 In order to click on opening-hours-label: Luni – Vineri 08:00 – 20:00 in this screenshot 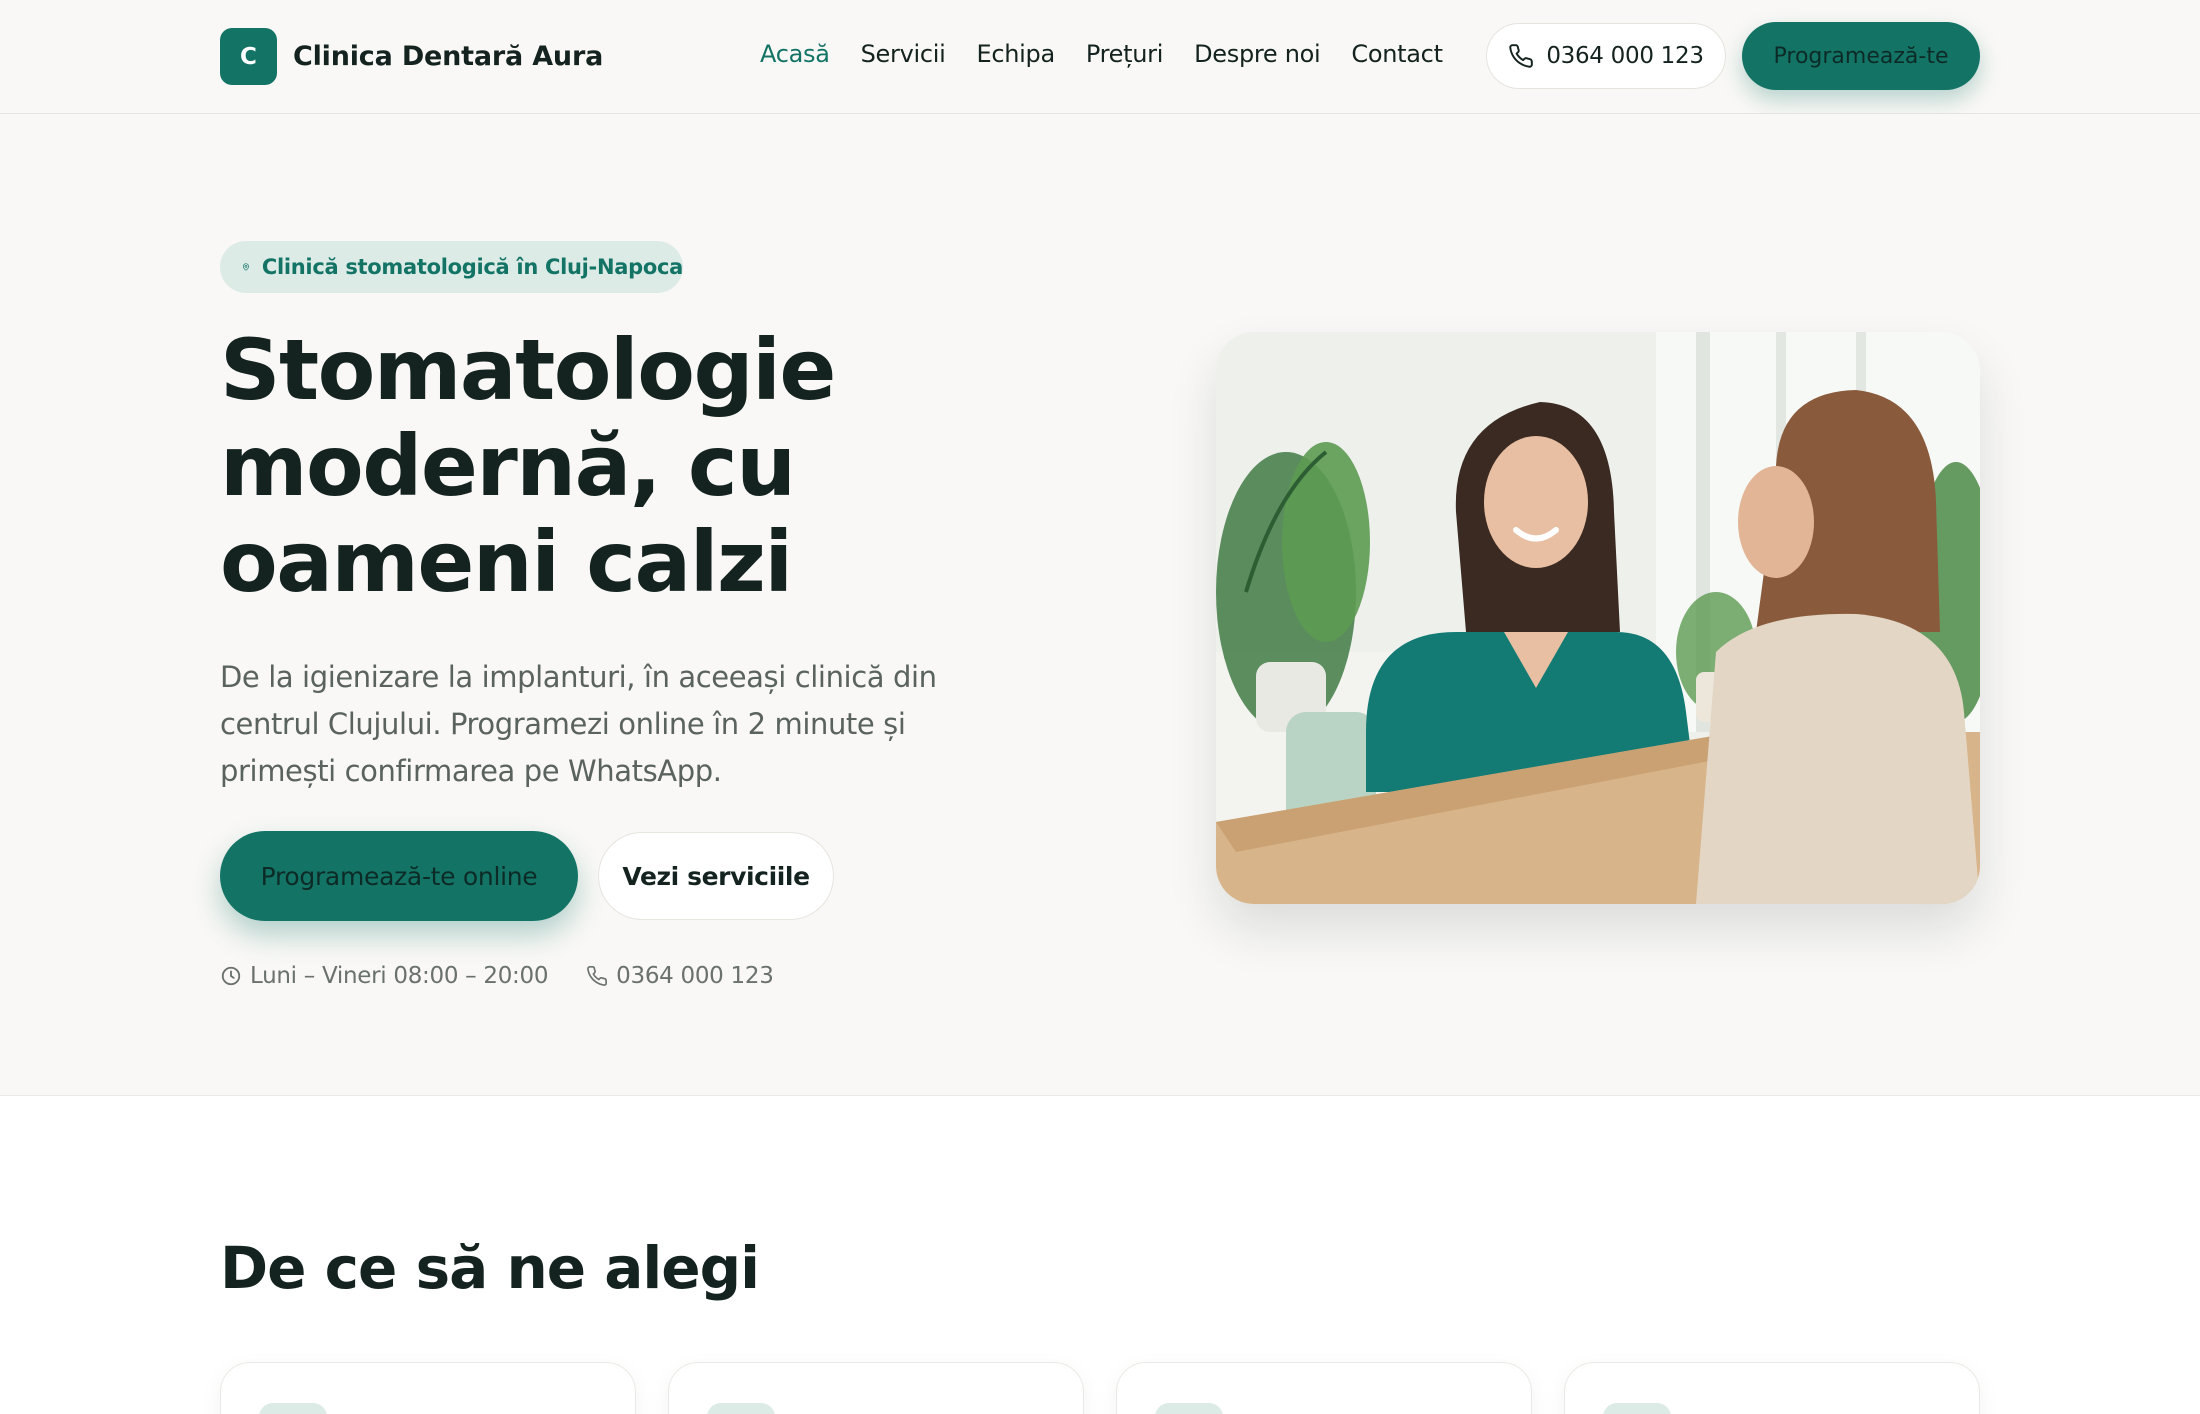, I will do `click(399, 976)`.